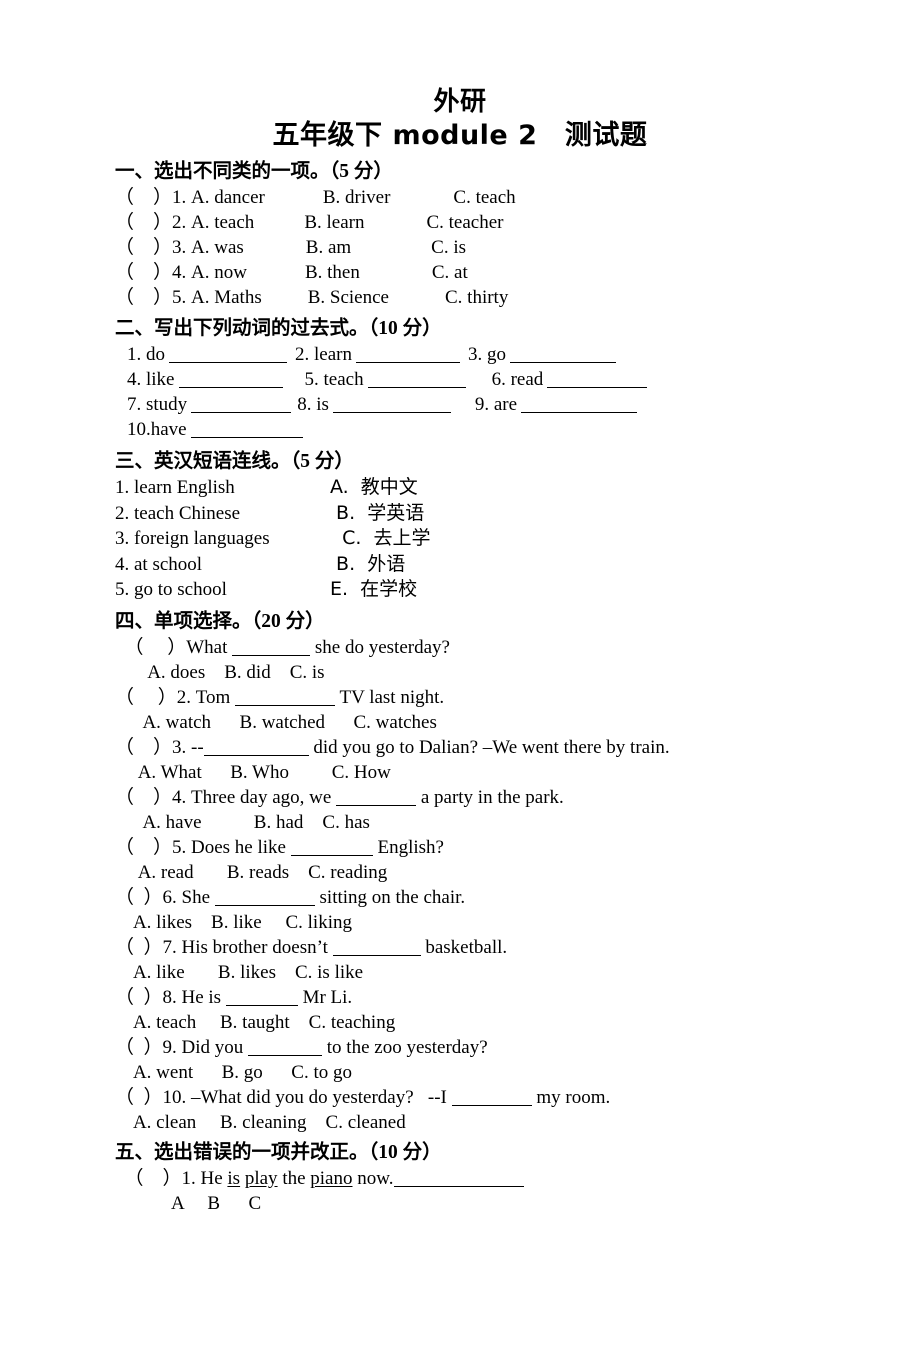  Describe the element at coordinates (224, 947) in the screenshot. I see `mc7-stem-pre: （ ）7. His brother doesn’t` at that location.